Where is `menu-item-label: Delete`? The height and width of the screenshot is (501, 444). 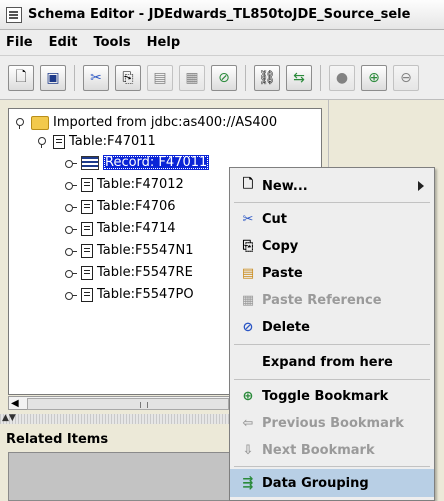 menu-item-label: Delete is located at coordinates (286, 327).